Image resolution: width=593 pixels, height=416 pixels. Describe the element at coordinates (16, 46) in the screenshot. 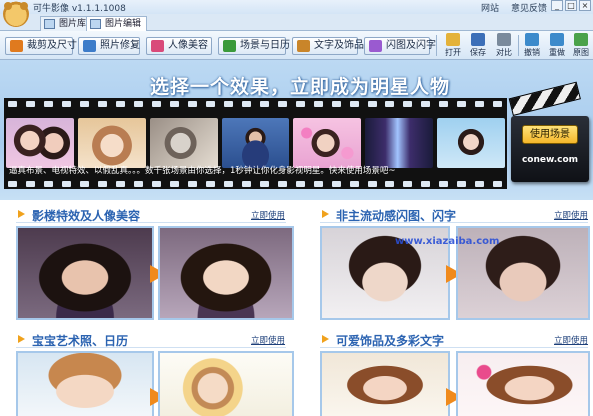

I see `crop-icon` at that location.